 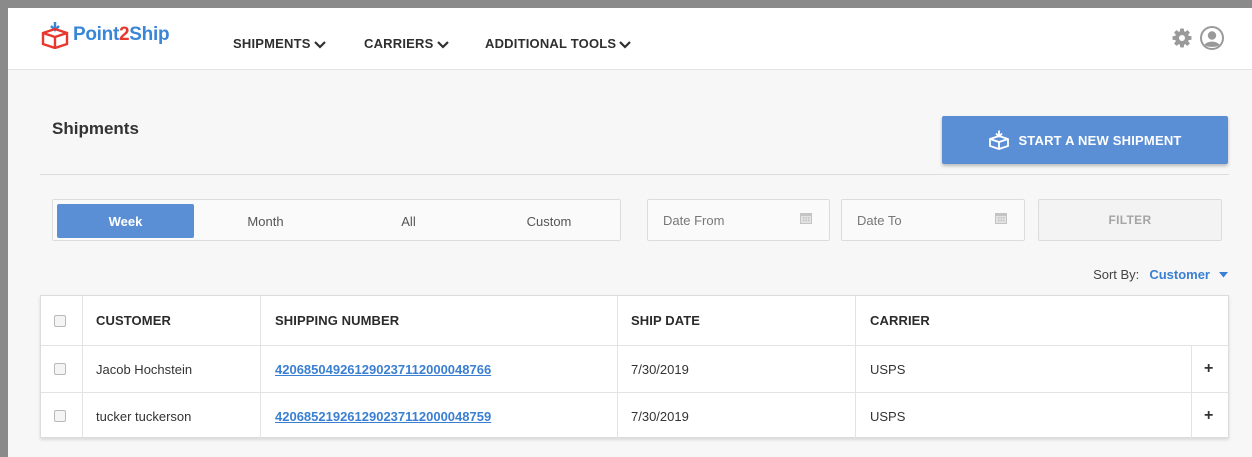 What do you see at coordinates (125, 221) in the screenshot?
I see `period-week-button: Week` at bounding box center [125, 221].